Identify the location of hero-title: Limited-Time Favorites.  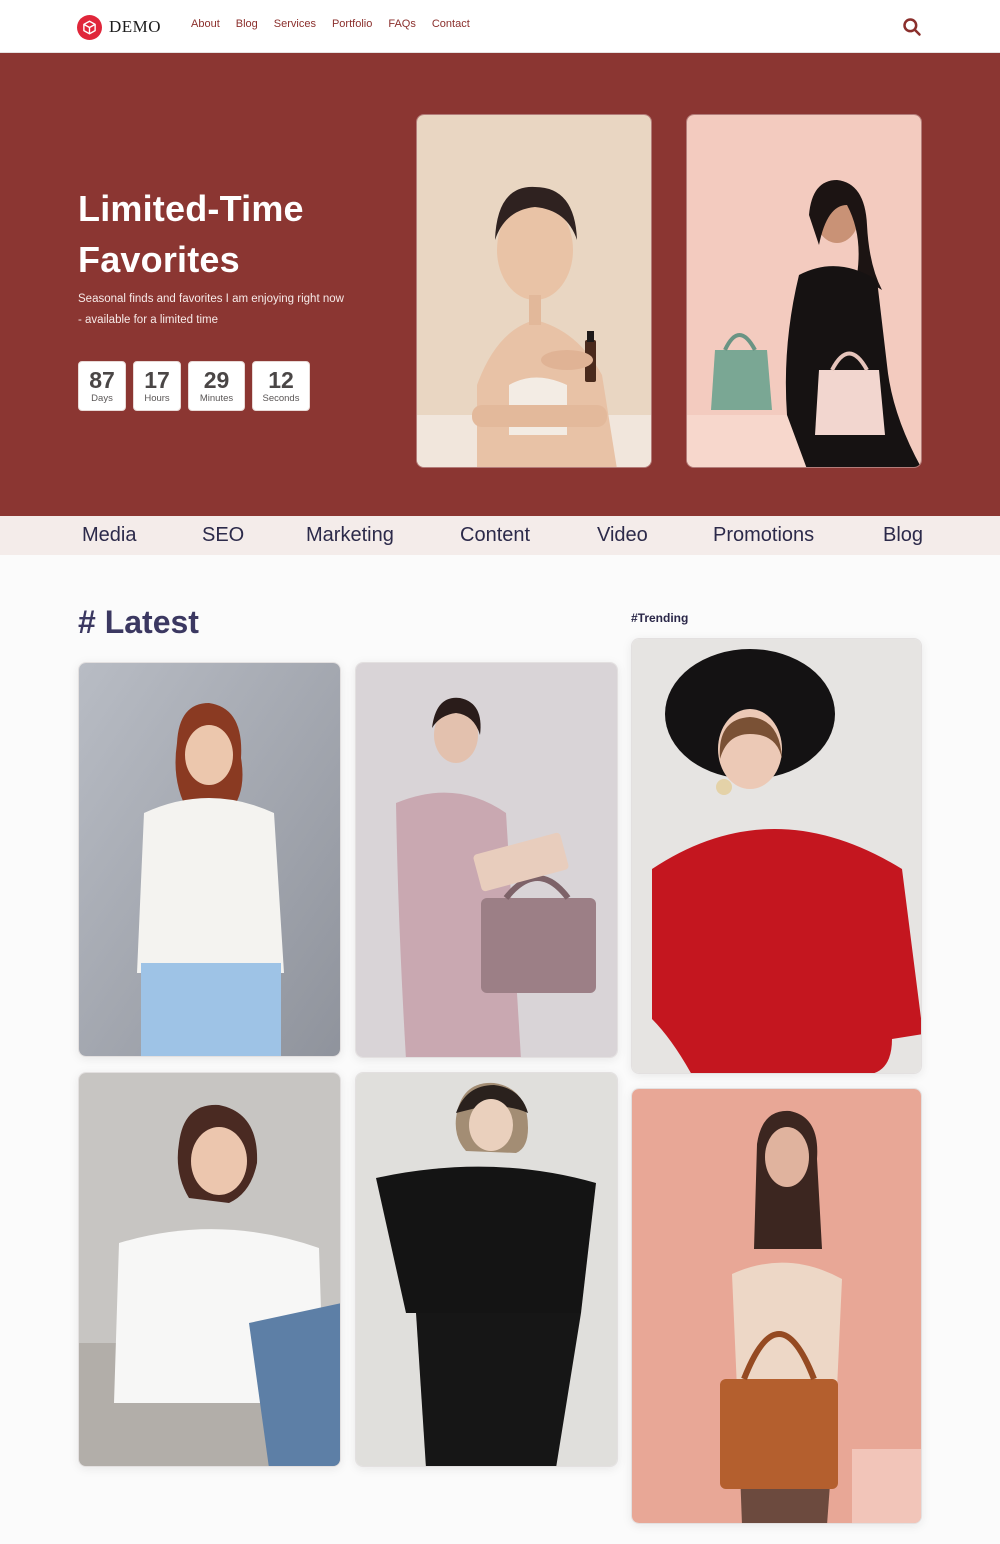
(228, 234).